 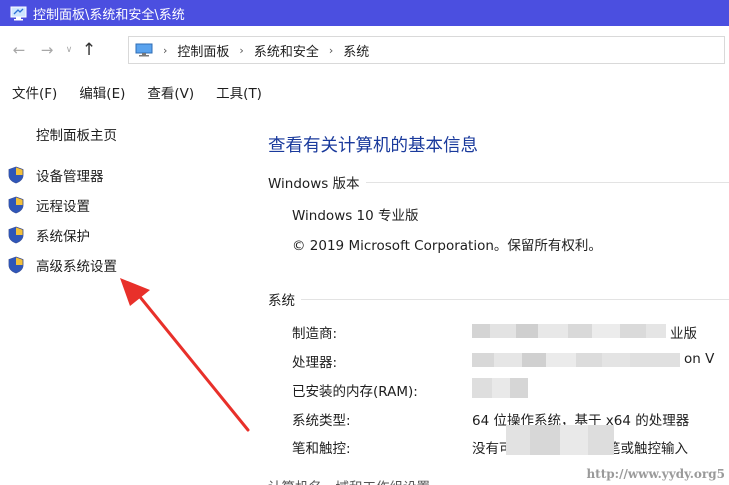 I want to click on sidebar-item-device-manager: 设备管理器, so click(x=56, y=175).